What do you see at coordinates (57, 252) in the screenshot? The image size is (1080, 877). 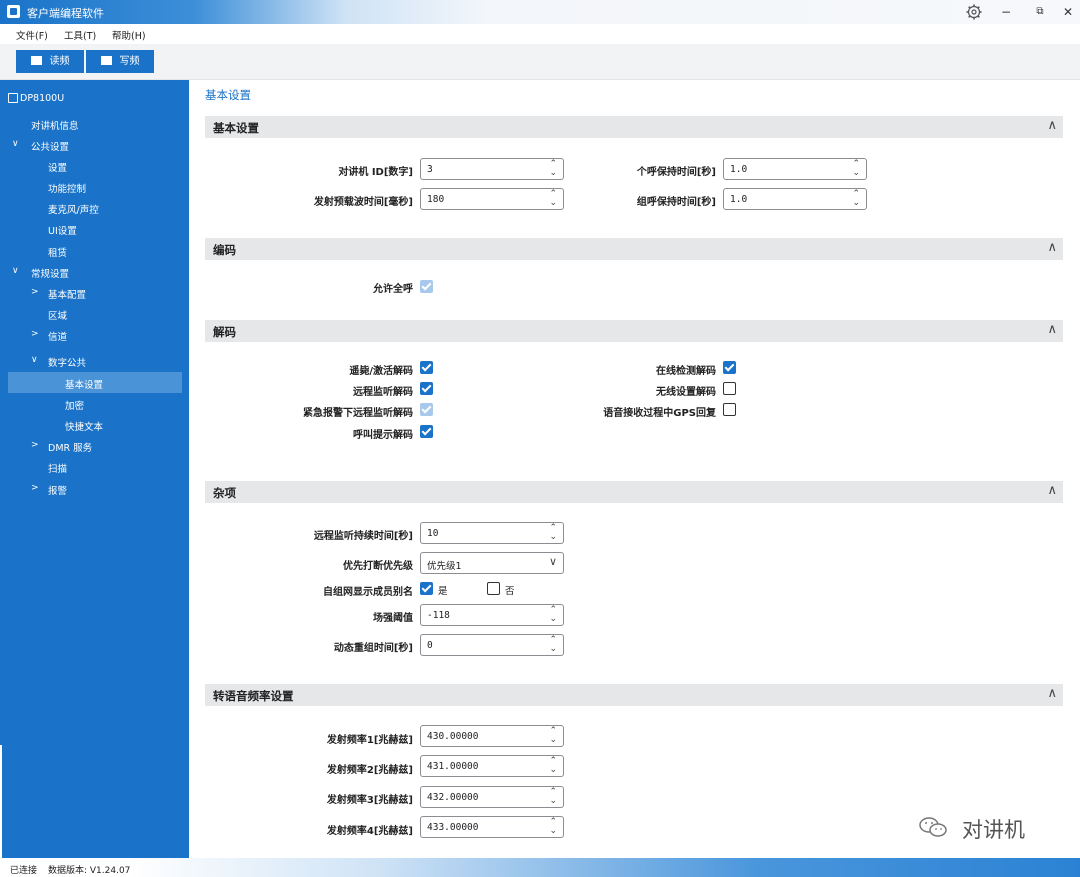 I see `sidebar-item-rental: 租赁` at bounding box center [57, 252].